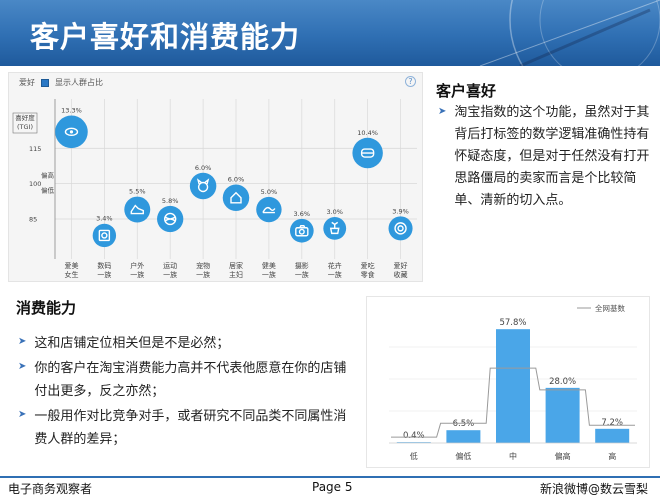 The width and height of the screenshot is (660, 495). What do you see at coordinates (236, 274) in the screenshot?
I see `x-tick-label: 主妇` at bounding box center [236, 274].